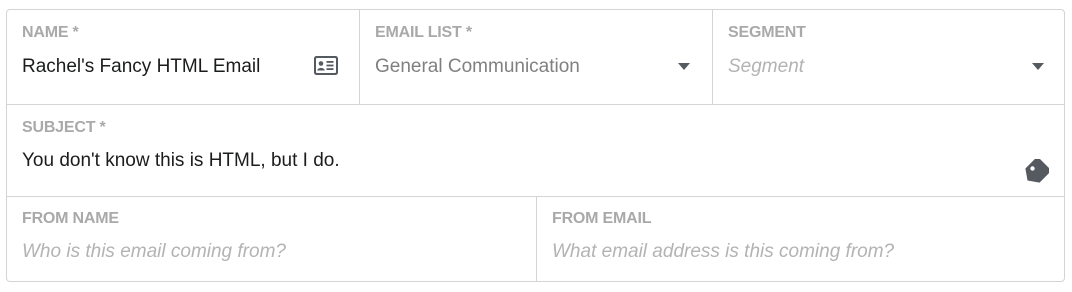 This screenshot has height=292, width=1072. Describe the element at coordinates (50, 32) in the screenshot. I see `name-label: NAME *` at that location.